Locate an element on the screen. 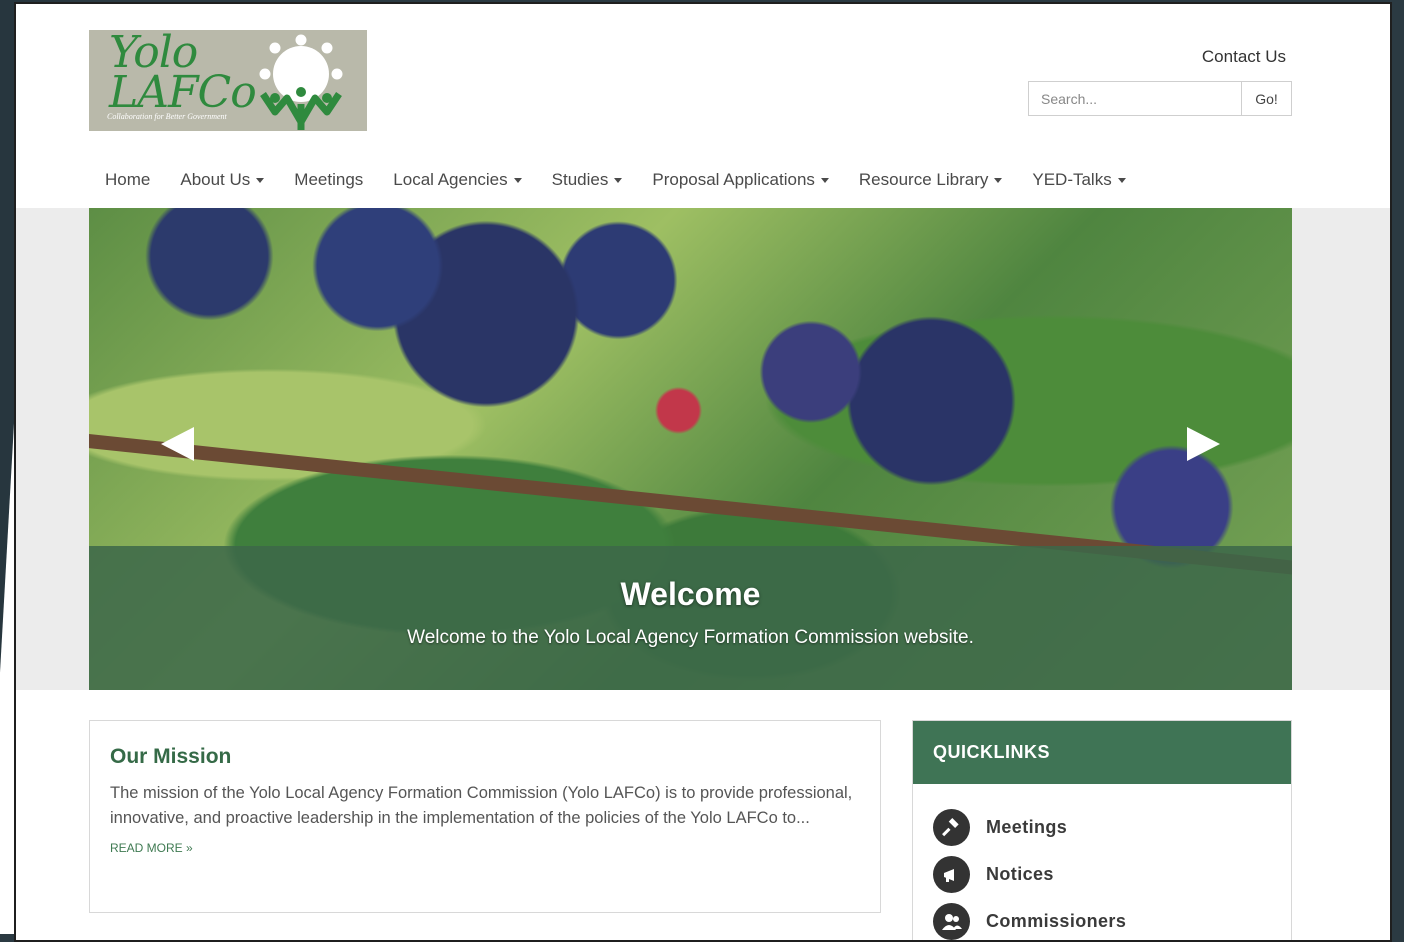 This screenshot has height=942, width=1404. people-circle-icon is located at coordinates (301, 82).